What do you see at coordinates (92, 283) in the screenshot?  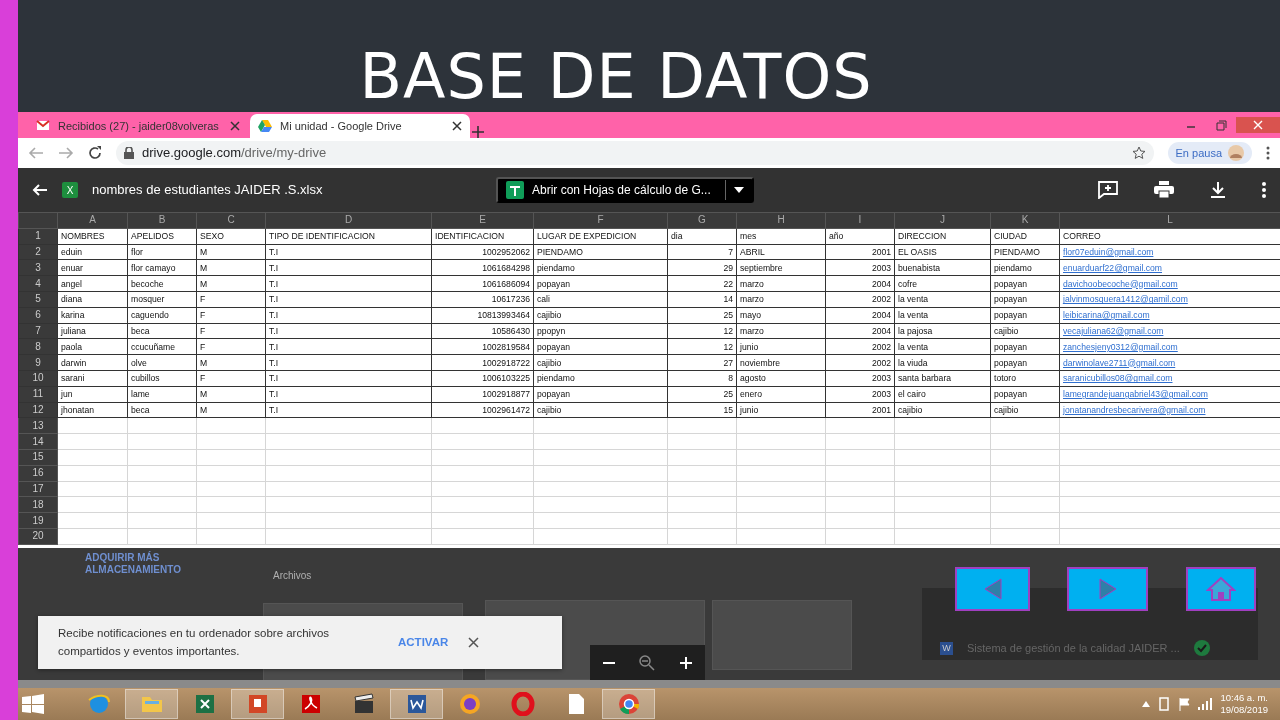 I see `table-cell: angel` at bounding box center [92, 283].